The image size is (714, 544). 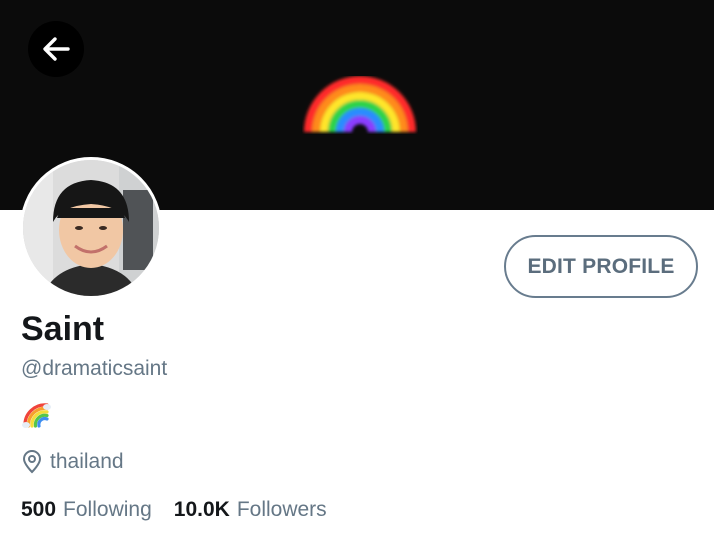 I want to click on following-stat: 500 Following, so click(x=86, y=510).